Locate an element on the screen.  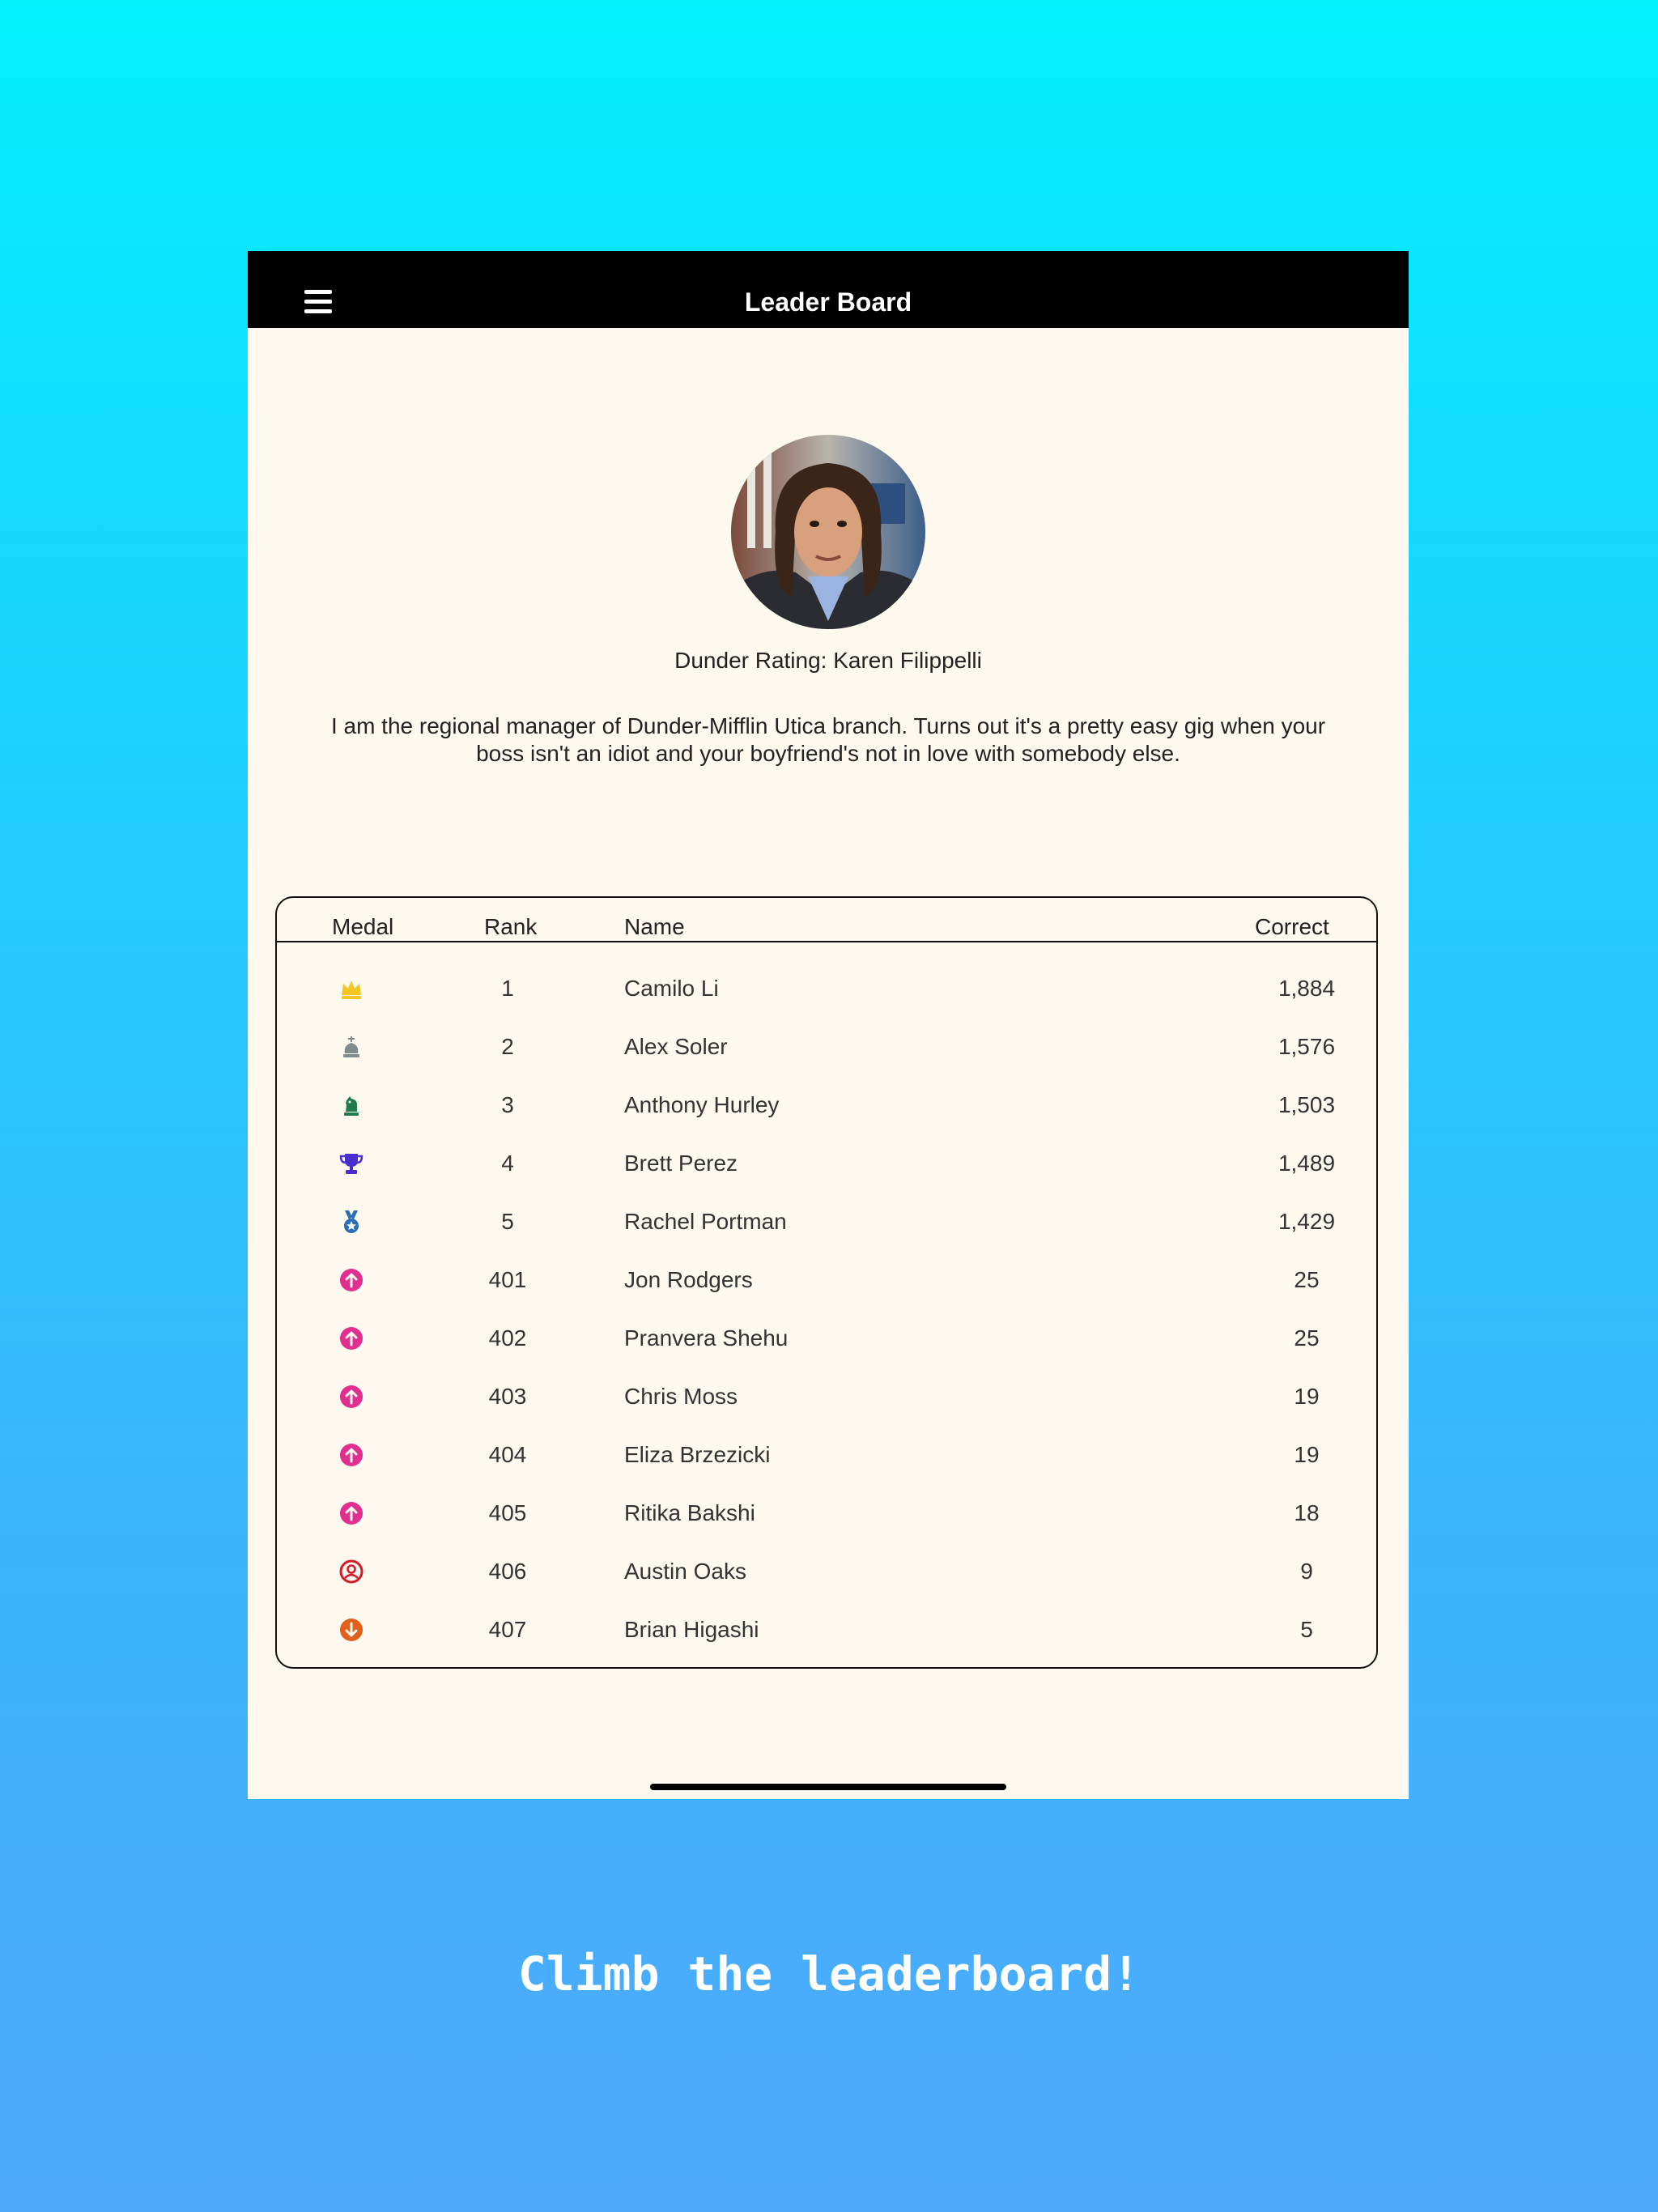
correct-cell: 1,576 is located at coordinates (1307, 1046).